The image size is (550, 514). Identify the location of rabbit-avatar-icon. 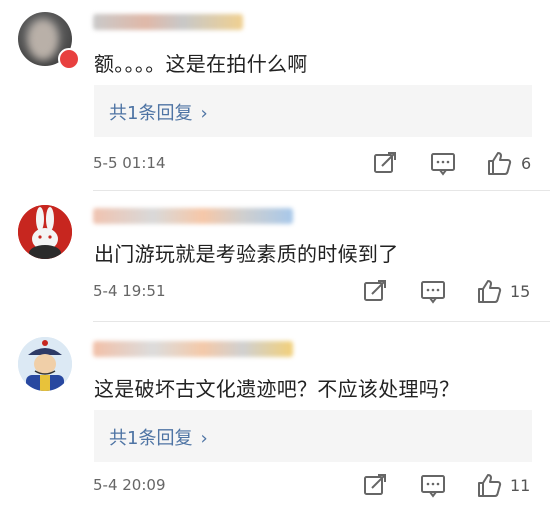
(45, 232).